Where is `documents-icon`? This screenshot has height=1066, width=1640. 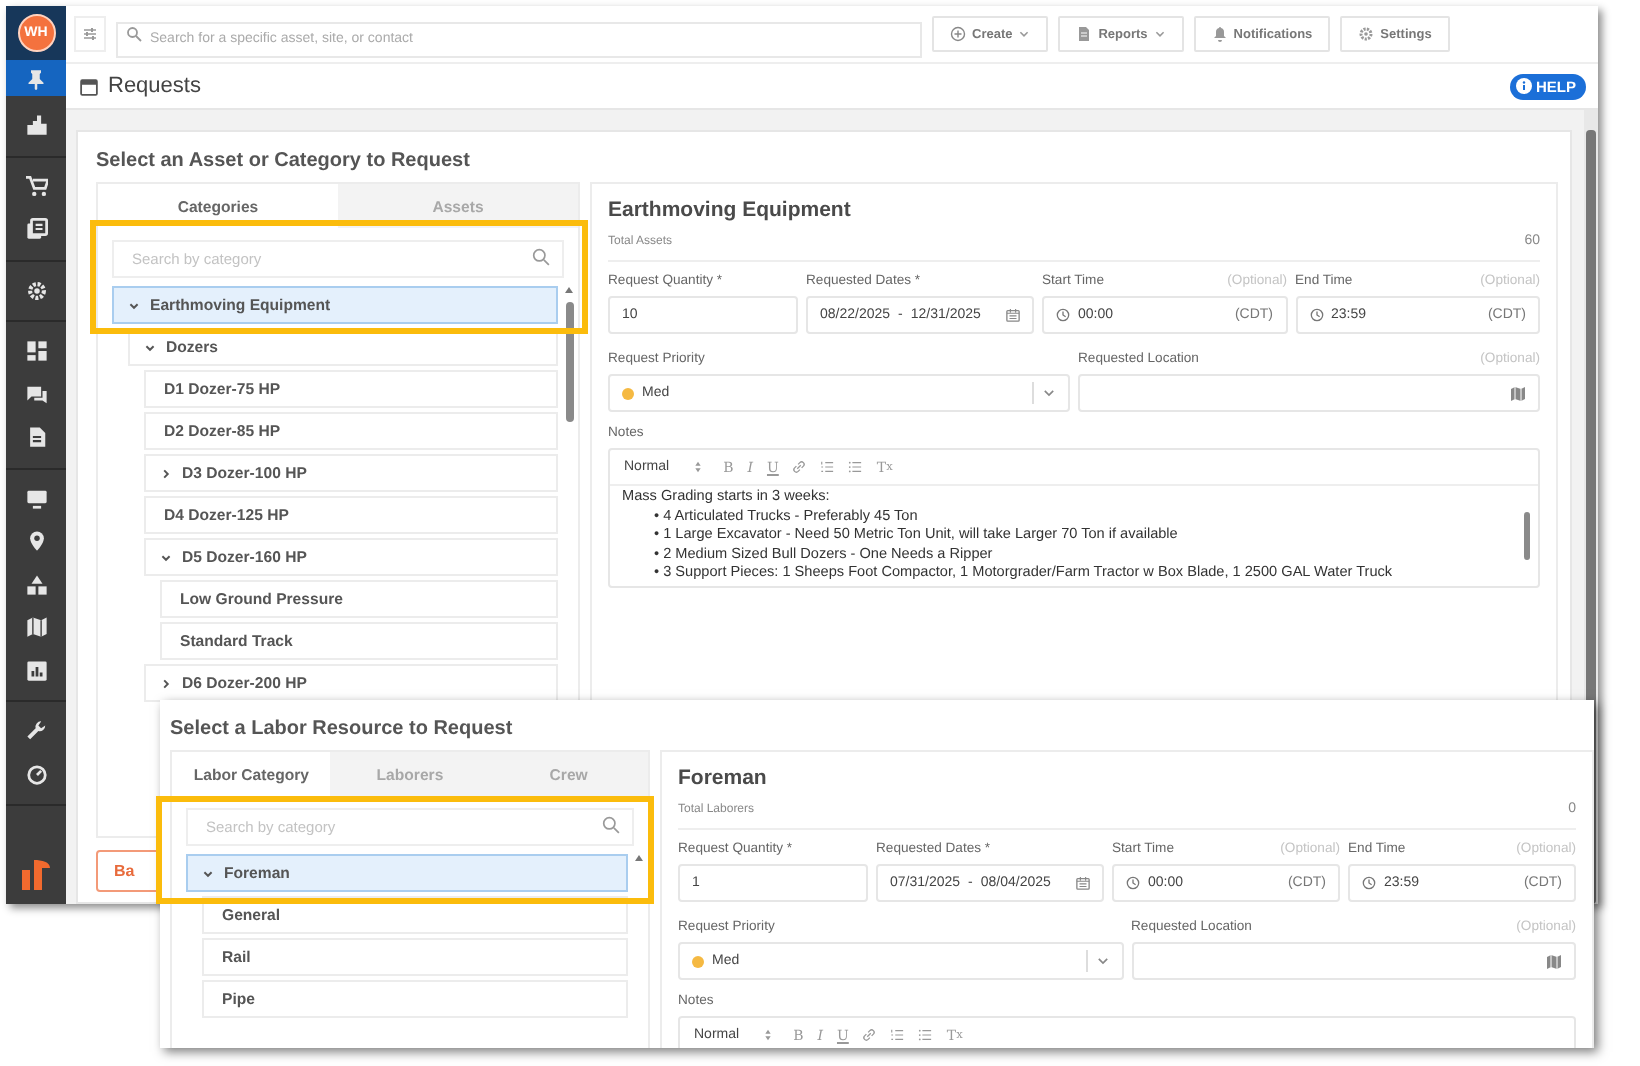 documents-icon is located at coordinates (36, 229).